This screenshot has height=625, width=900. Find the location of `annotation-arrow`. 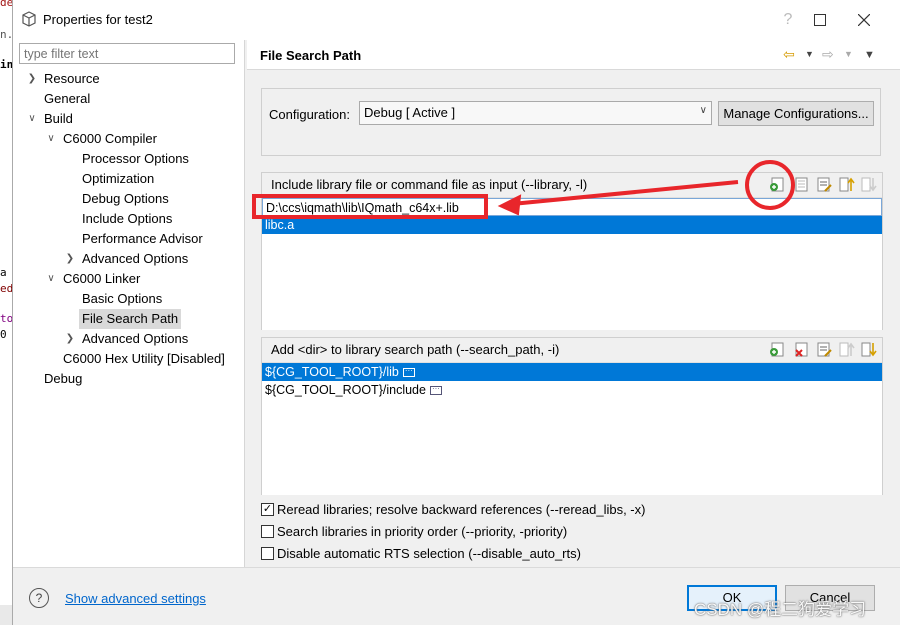

annotation-arrow is located at coordinates (618, 198).